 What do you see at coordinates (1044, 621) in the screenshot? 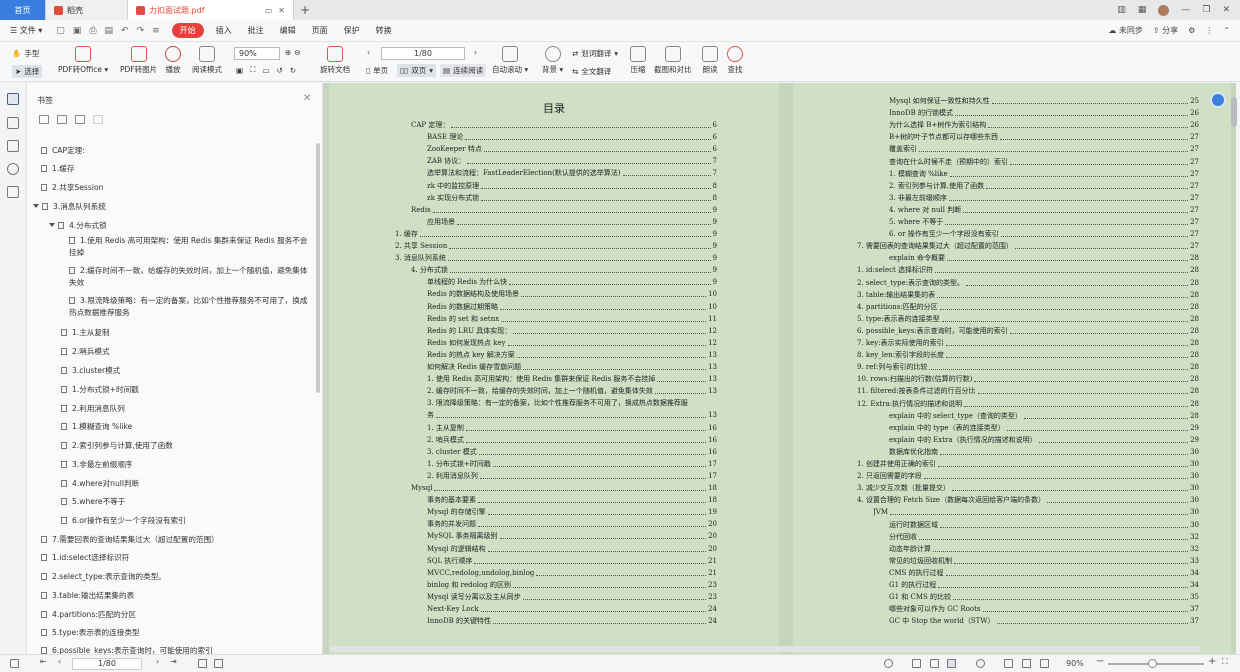
I see `toc-entry: GC 中 Stop the world（STW） 37` at bounding box center [1044, 621].